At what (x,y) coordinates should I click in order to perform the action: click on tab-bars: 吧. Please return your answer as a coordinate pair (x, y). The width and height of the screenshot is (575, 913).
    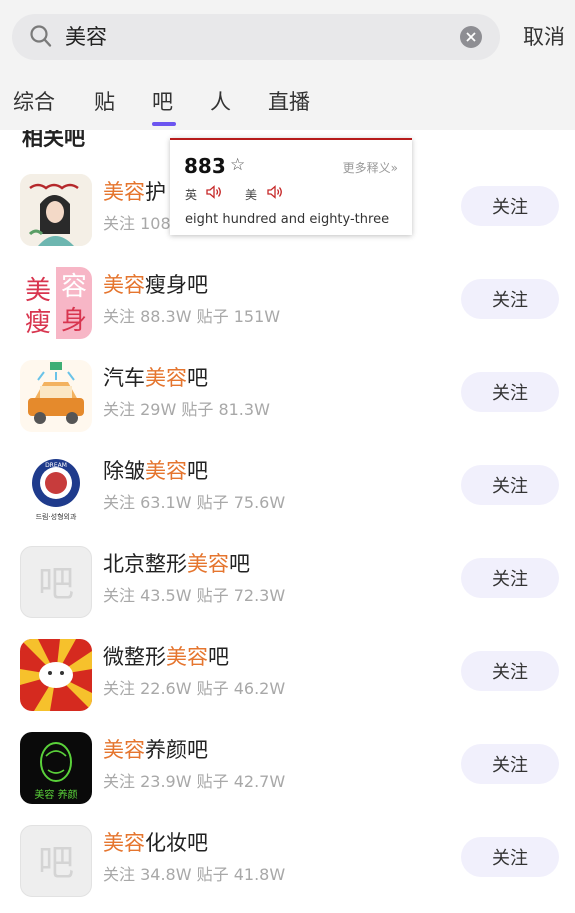
    Looking at the image, I should click on (162, 102).